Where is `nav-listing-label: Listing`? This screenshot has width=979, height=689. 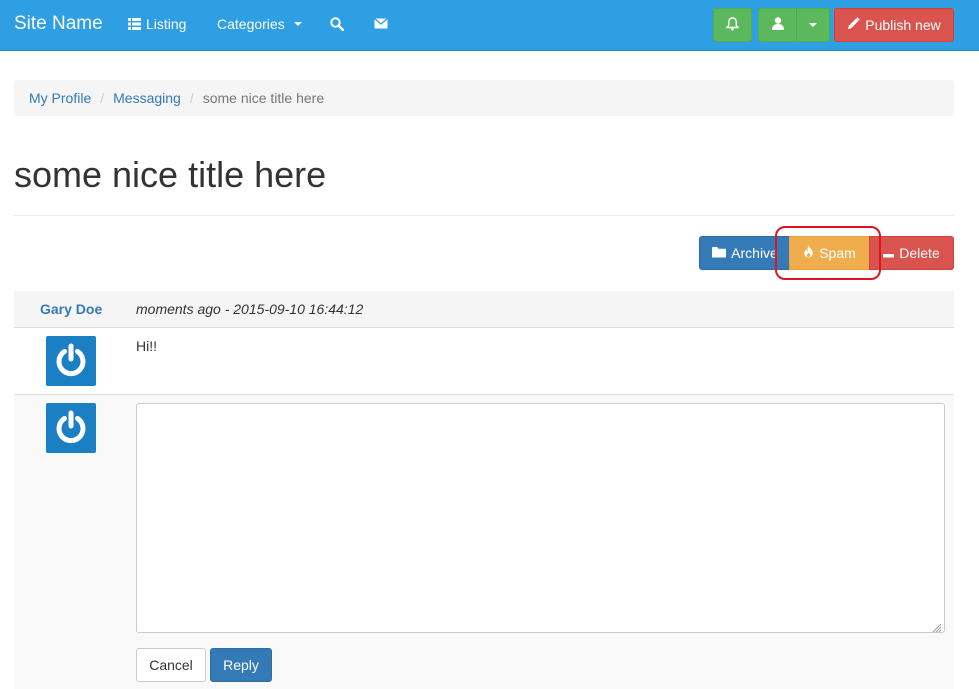 nav-listing-label: Listing is located at coordinates (166, 24).